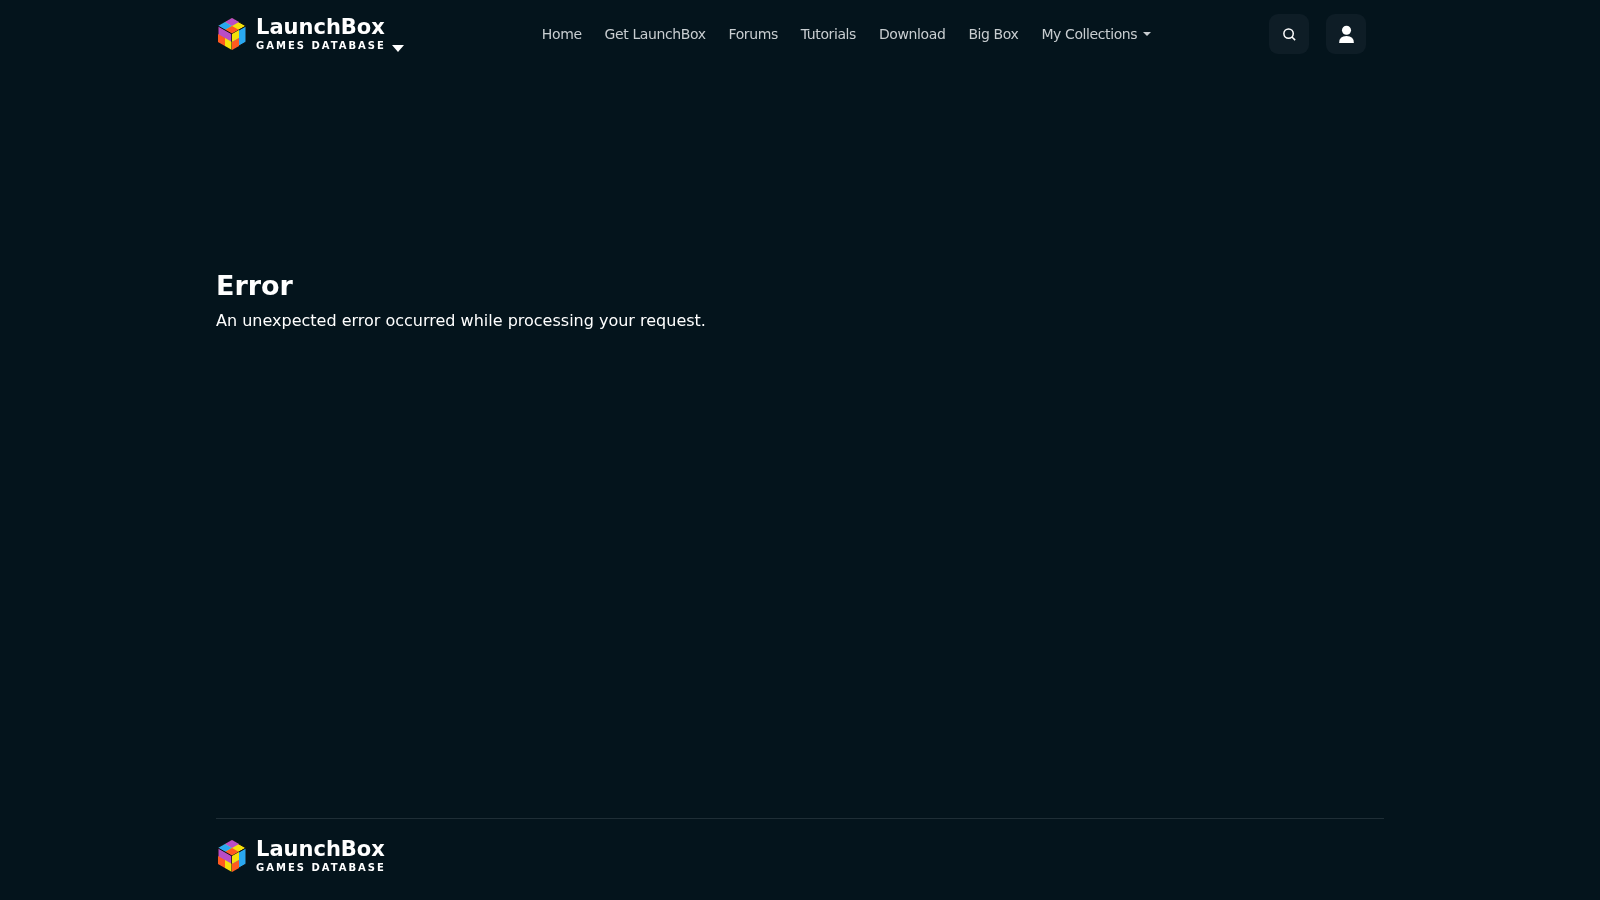 The height and width of the screenshot is (900, 1600). I want to click on user-icon, so click(1346, 34).